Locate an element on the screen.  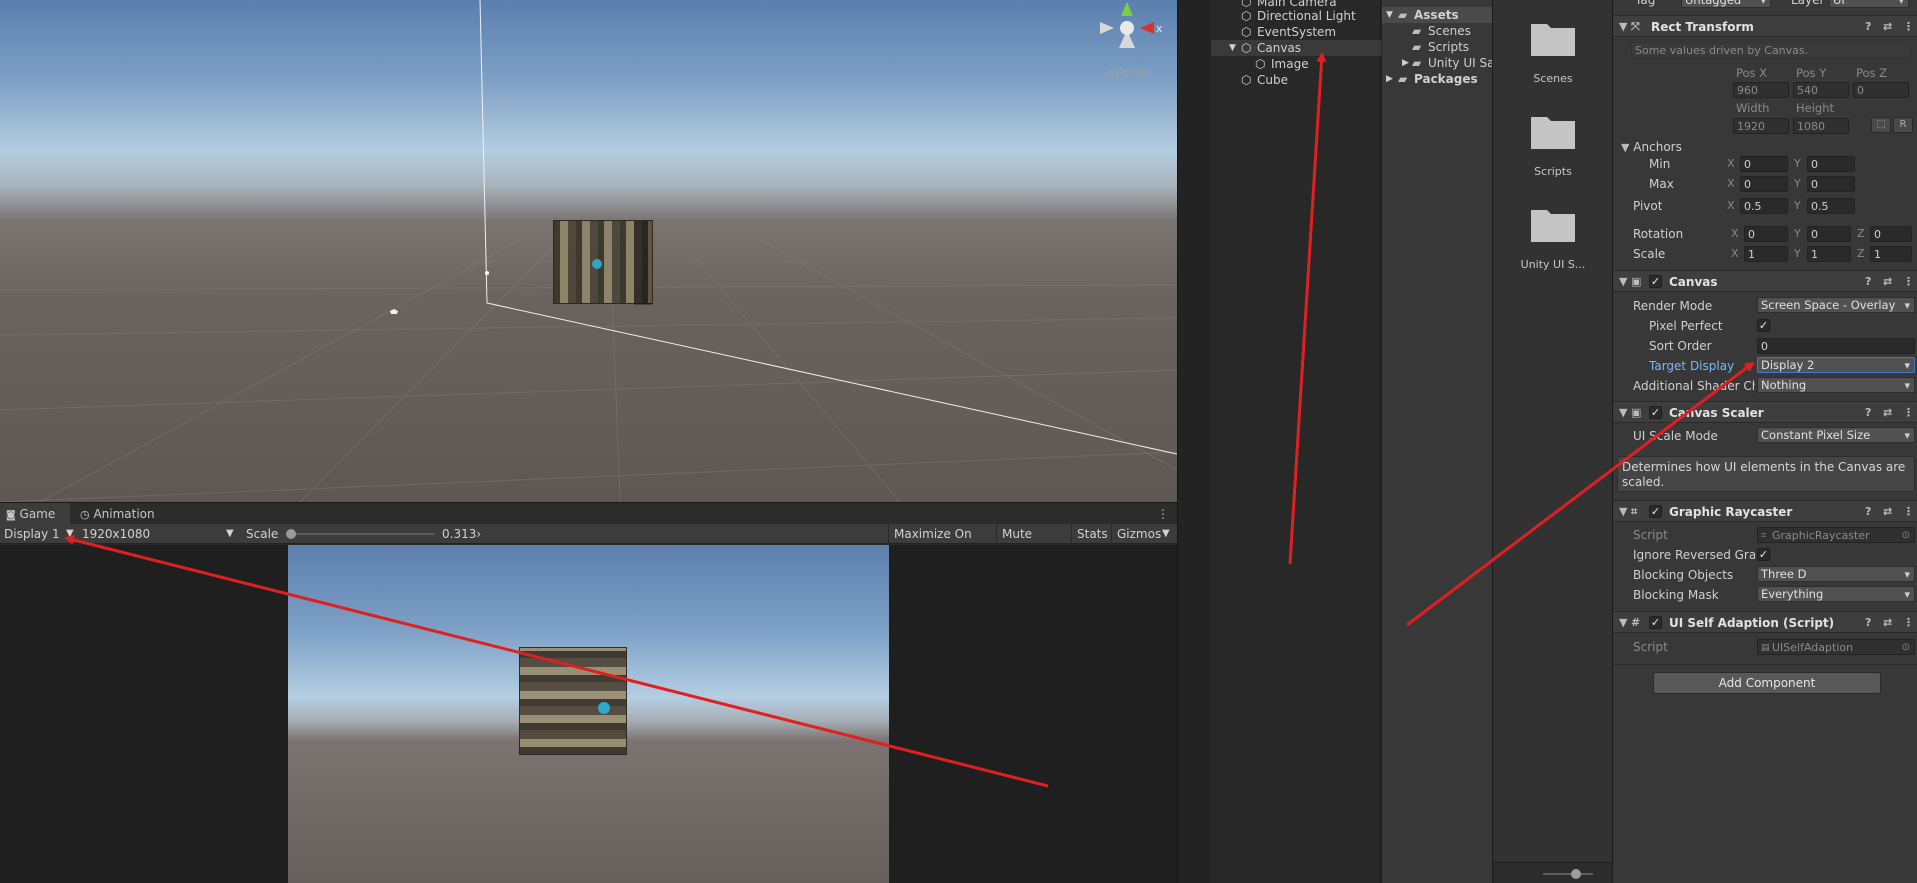
pos-x-field: 960 is located at coordinates (1761, 90).